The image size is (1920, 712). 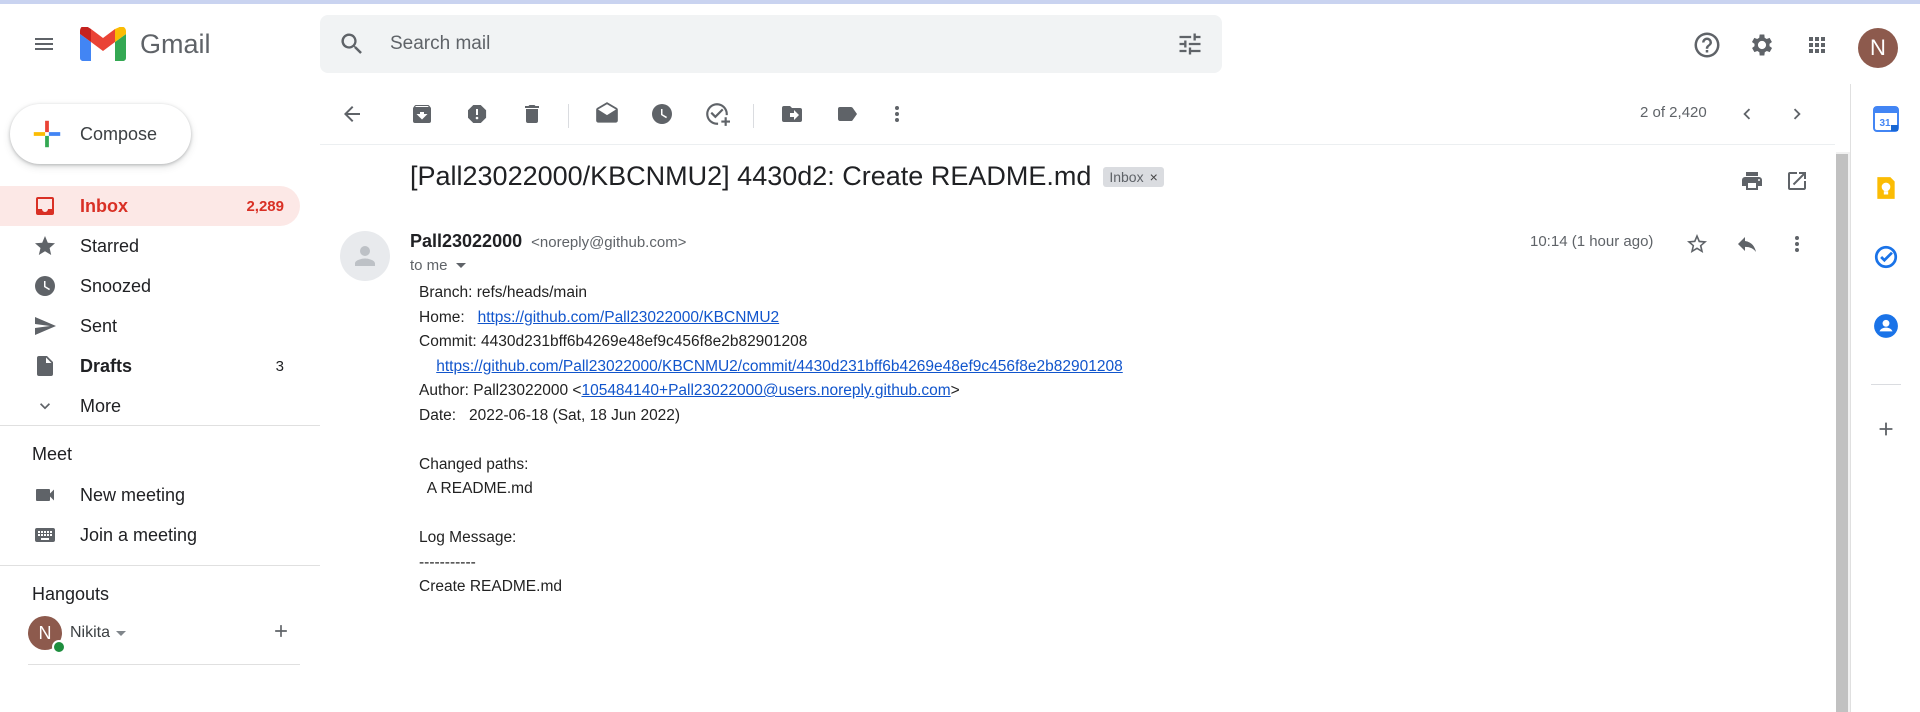 I want to click on move-to-folder-icon, so click(x=792, y=114).